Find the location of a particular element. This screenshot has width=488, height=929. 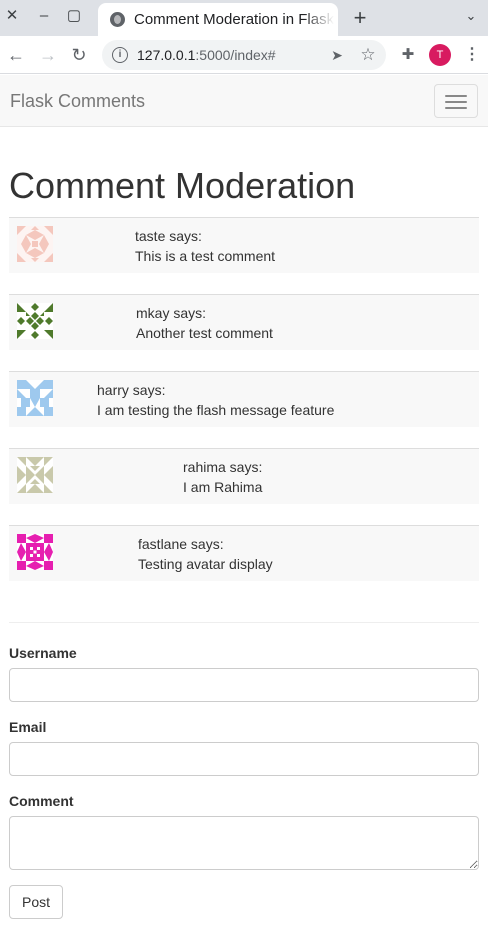

email-input is located at coordinates (244, 759).